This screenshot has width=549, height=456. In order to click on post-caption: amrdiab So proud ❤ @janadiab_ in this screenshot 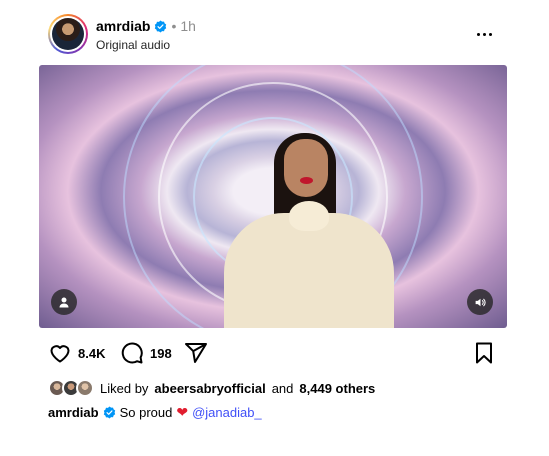, I will do `click(155, 412)`.